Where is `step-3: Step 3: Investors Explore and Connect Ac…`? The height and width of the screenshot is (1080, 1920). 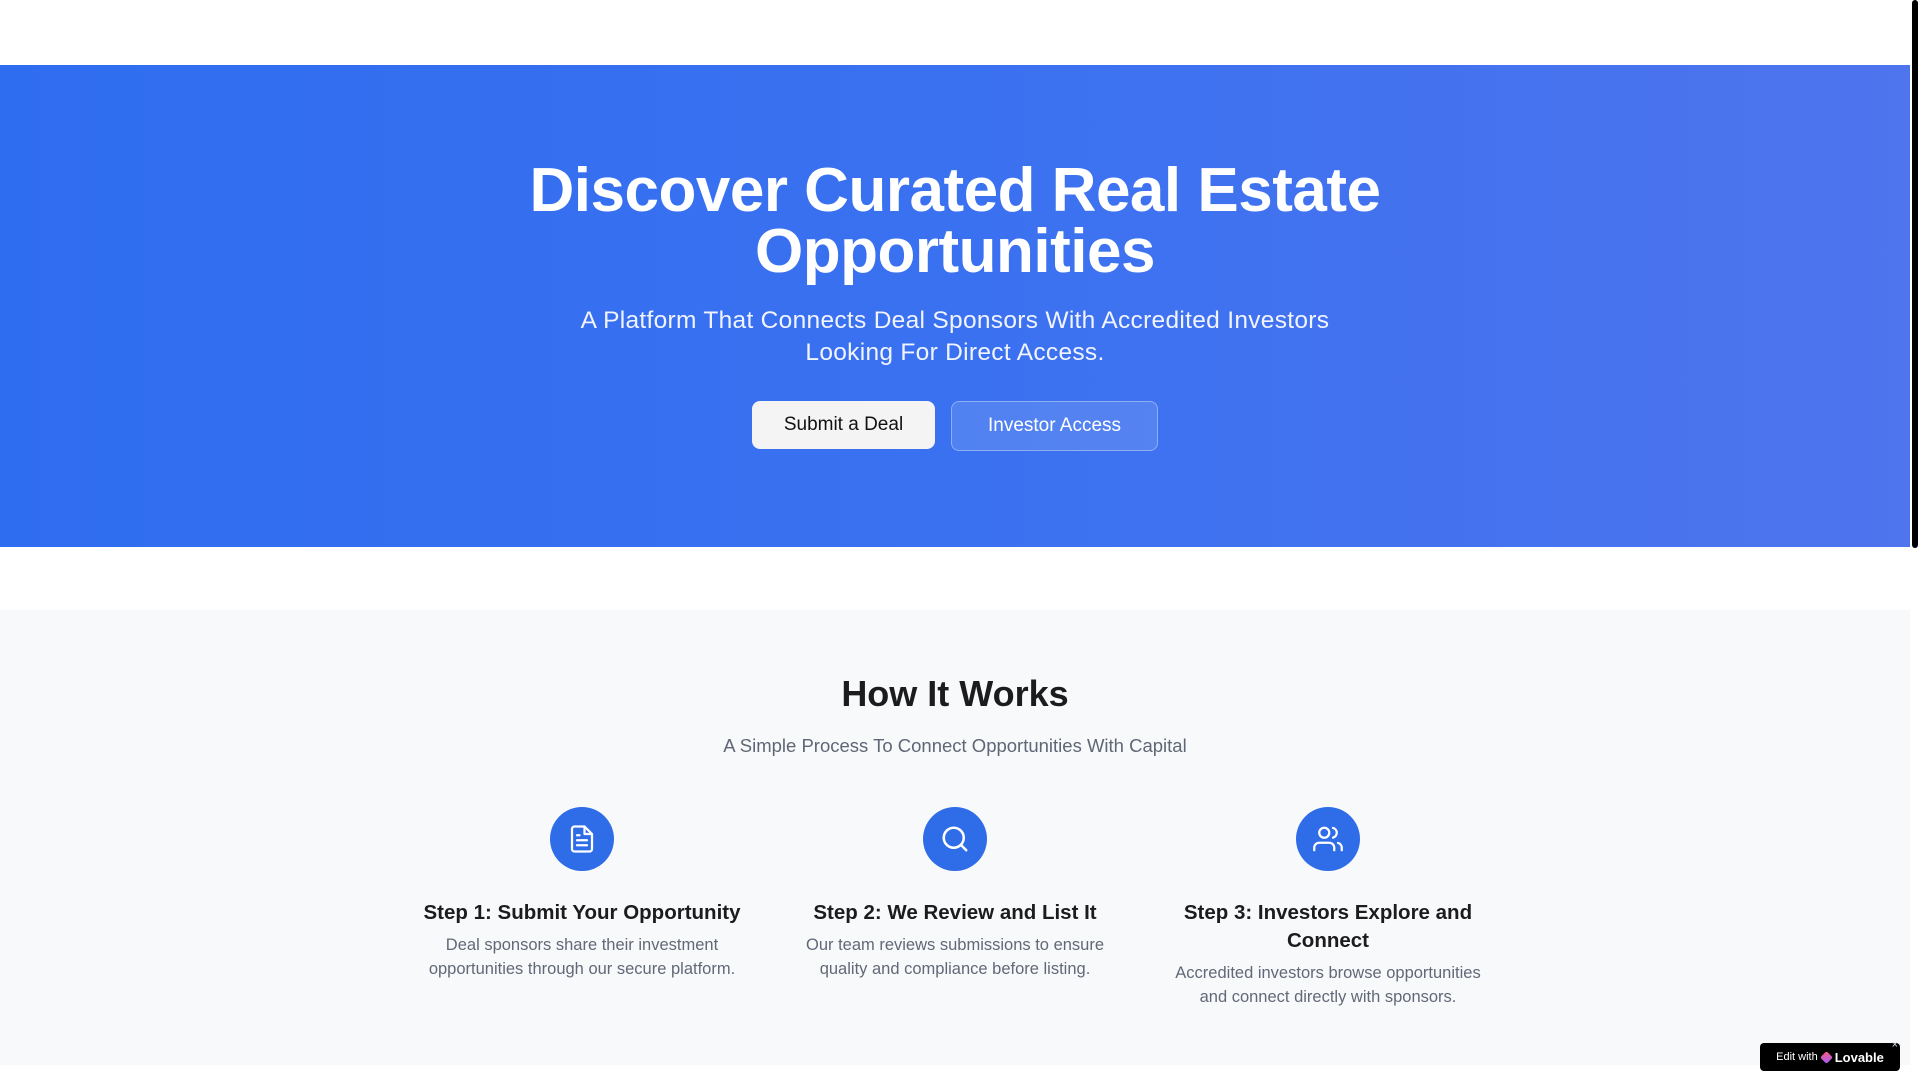
step-3: Step 3: Investors Explore and Connect Ac… is located at coordinates (1328, 908).